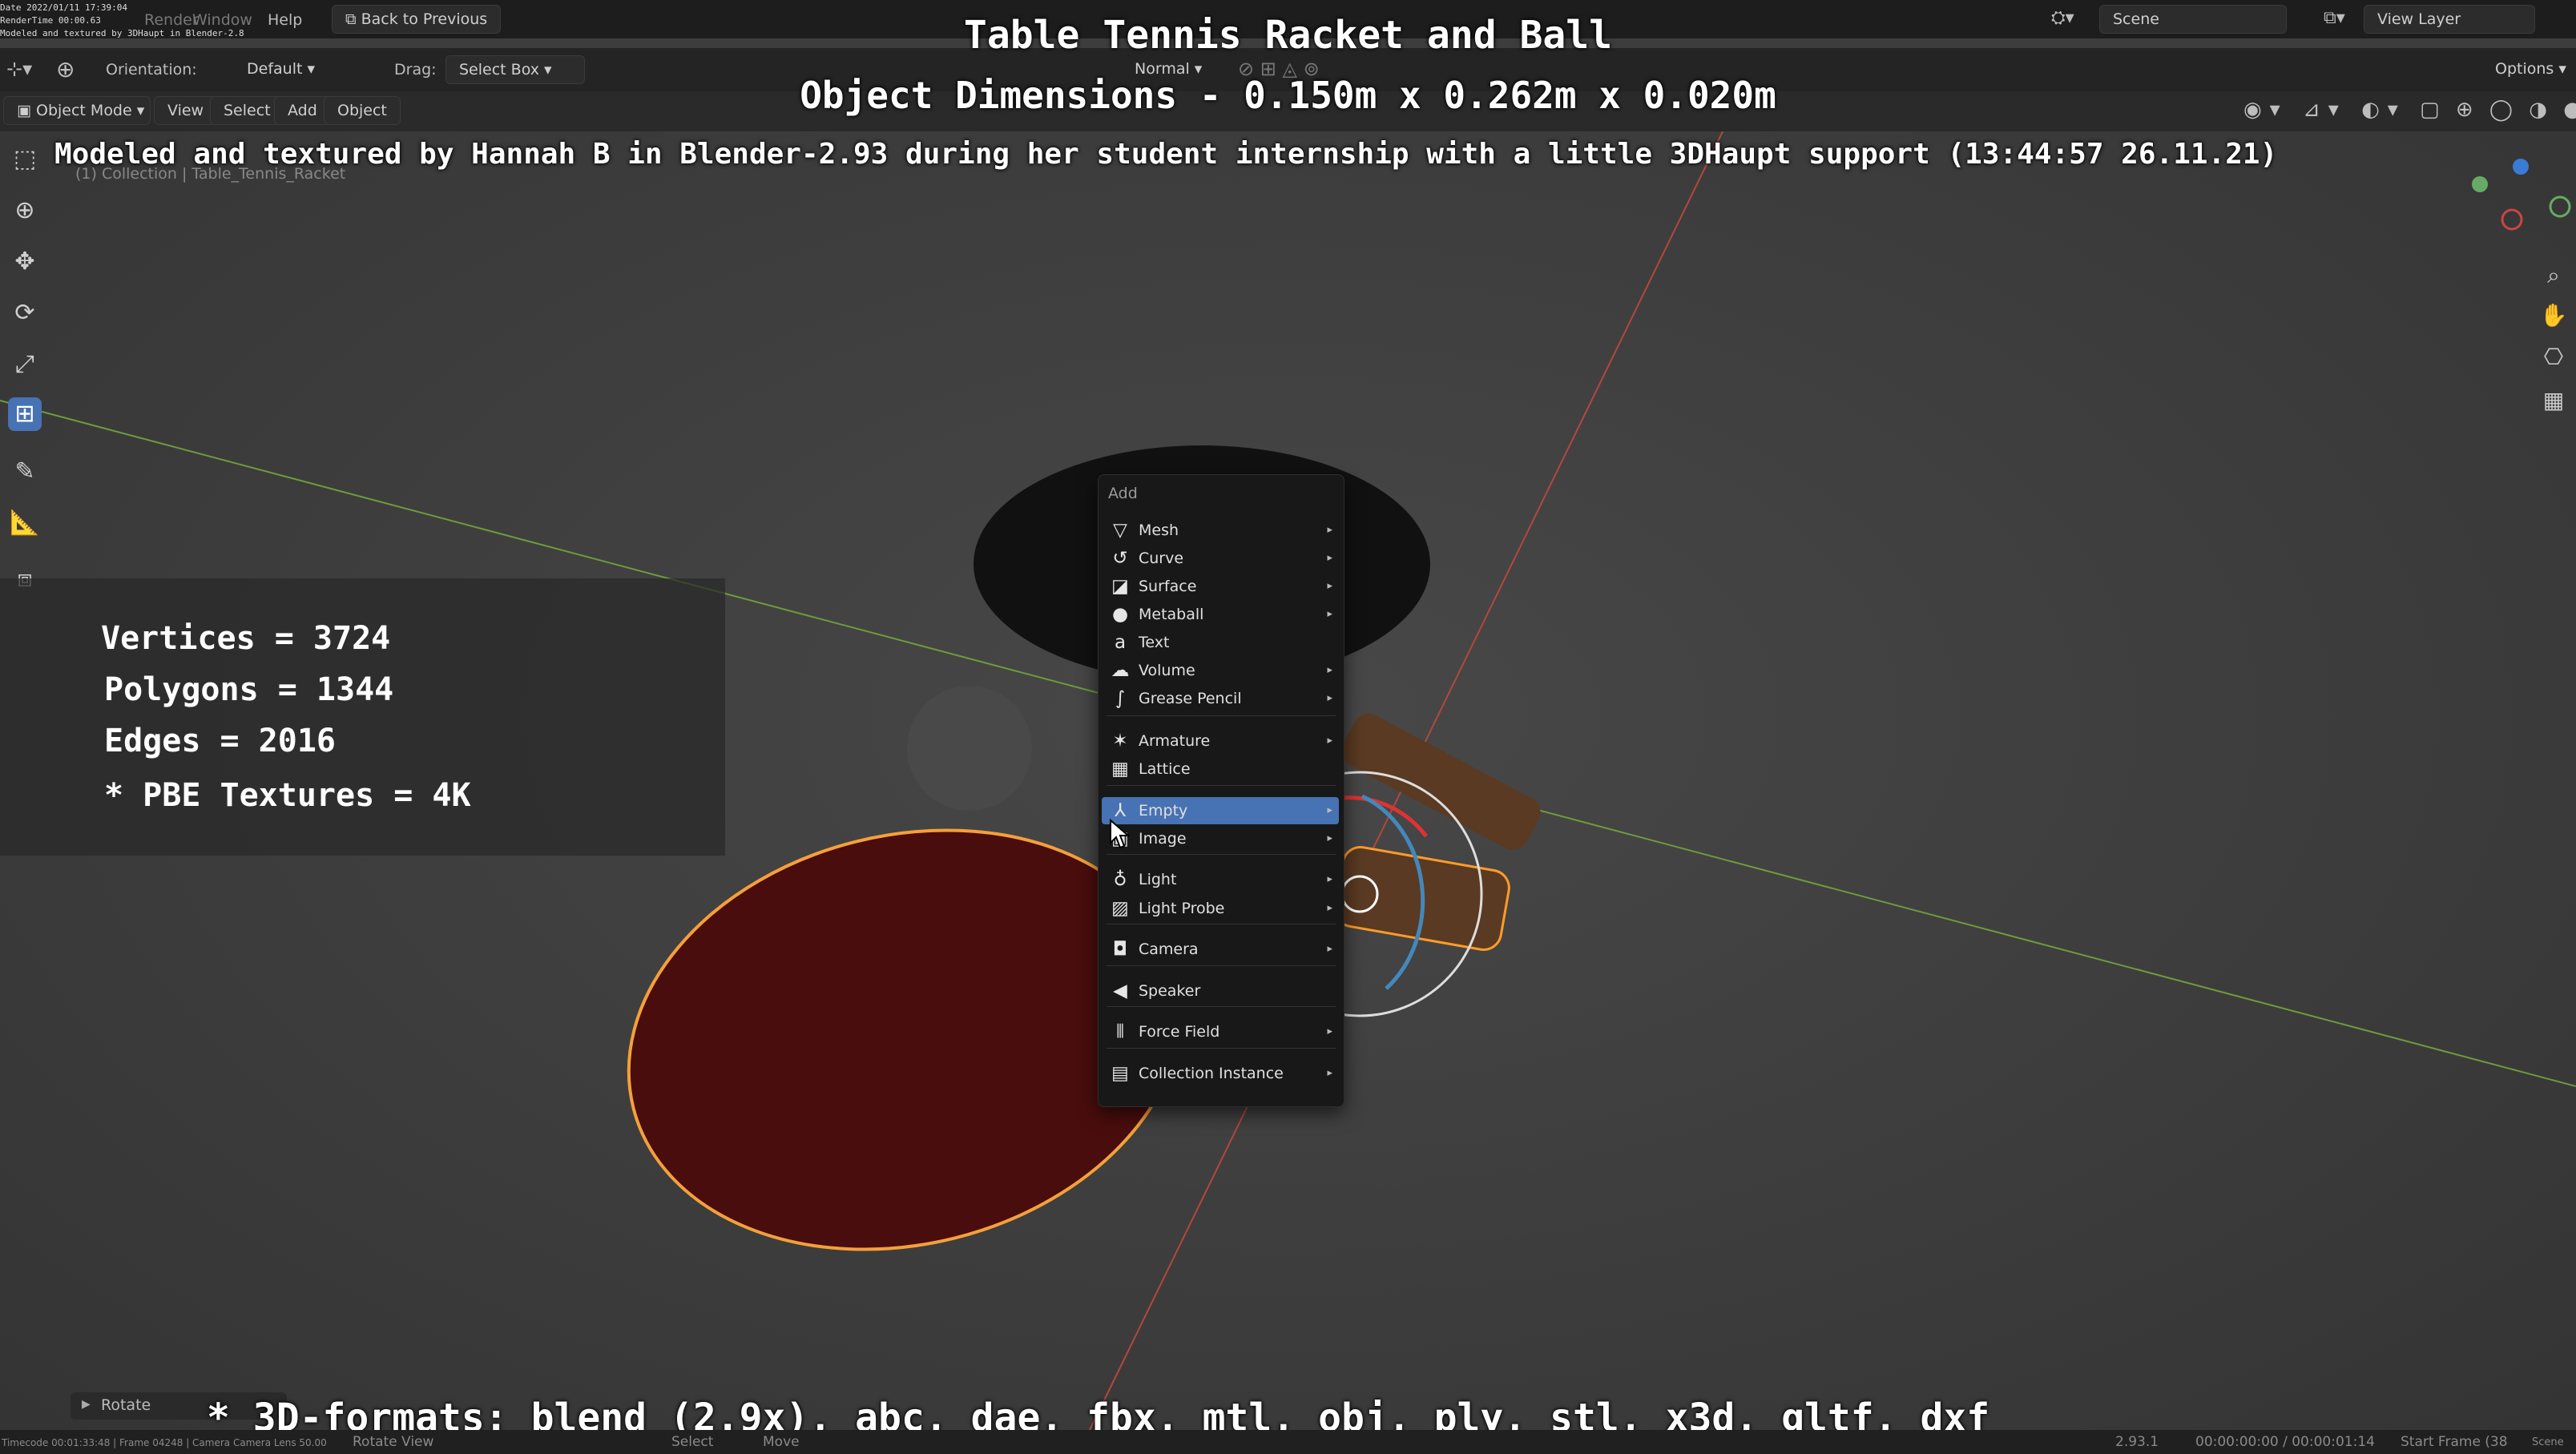 The height and width of the screenshot is (1454, 2576). Describe the element at coordinates (1120, 670) in the screenshot. I see `volume-icon: ☁` at that location.